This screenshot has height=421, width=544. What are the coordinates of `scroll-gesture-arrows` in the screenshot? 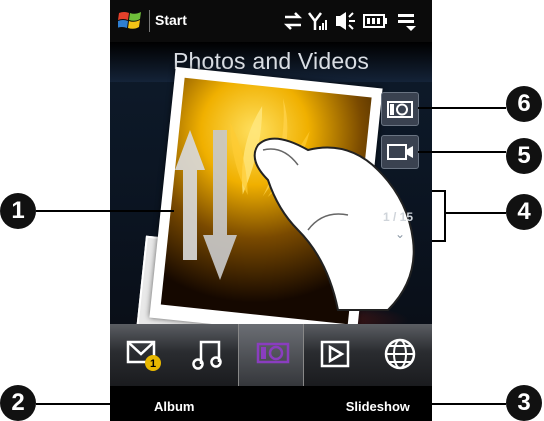 It's located at (206, 205).